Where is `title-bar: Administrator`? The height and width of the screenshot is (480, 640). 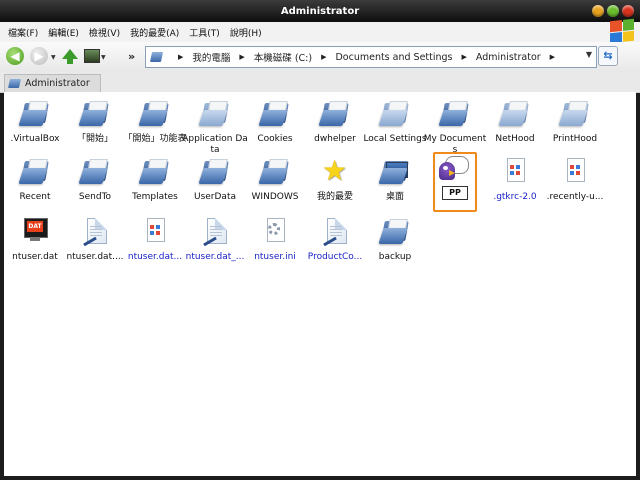
title-bar: Administrator is located at coordinates (320, 11).